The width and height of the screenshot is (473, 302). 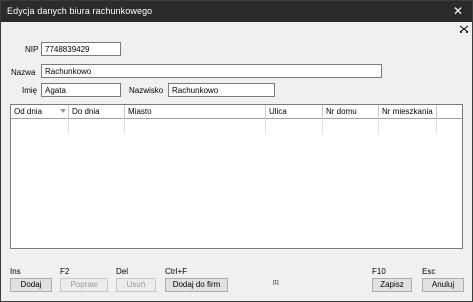 I want to click on column-header-nr-domu: Nr domu, so click(x=351, y=112).